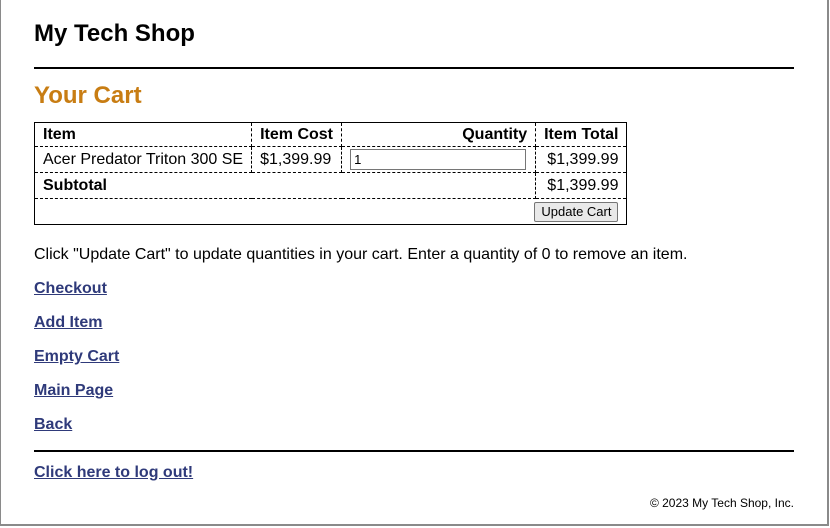 This screenshot has width=830, height=528. Describe the element at coordinates (576, 211) in the screenshot. I see `update-cart-button: Update Cart` at that location.